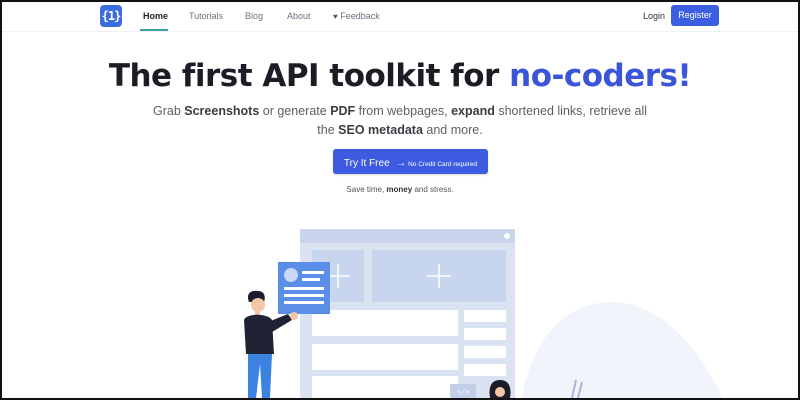  Describe the element at coordinates (622, 350) in the screenshot. I see `background-blob` at that location.